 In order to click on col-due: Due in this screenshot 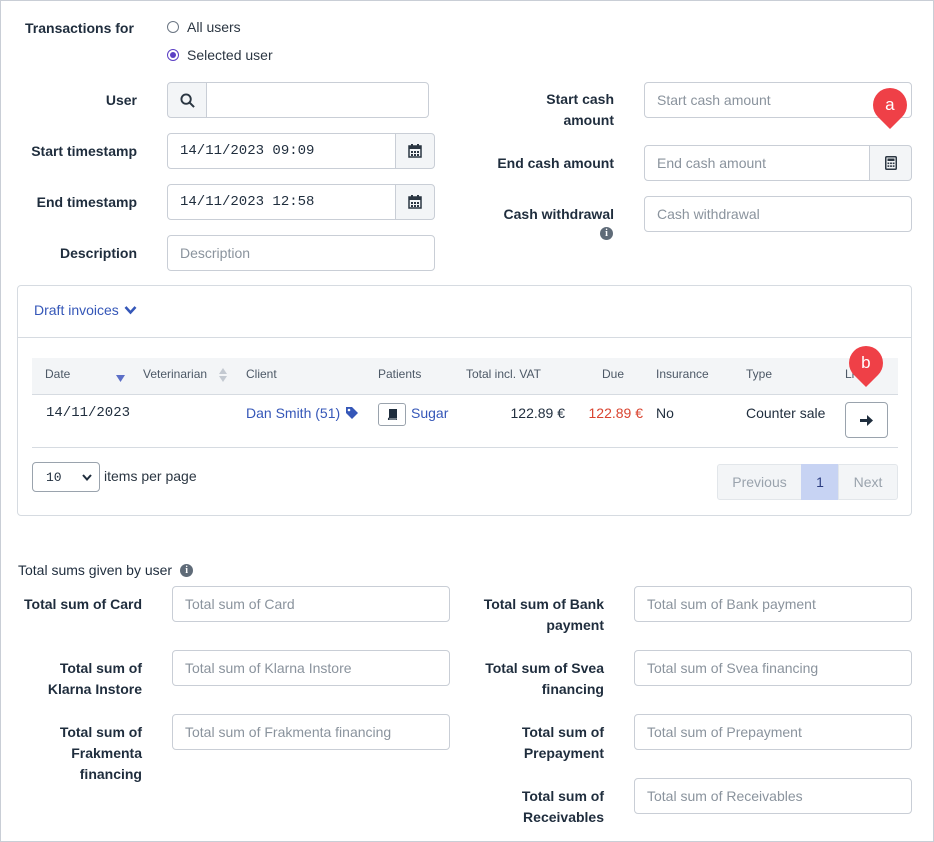, I will do `click(613, 374)`.